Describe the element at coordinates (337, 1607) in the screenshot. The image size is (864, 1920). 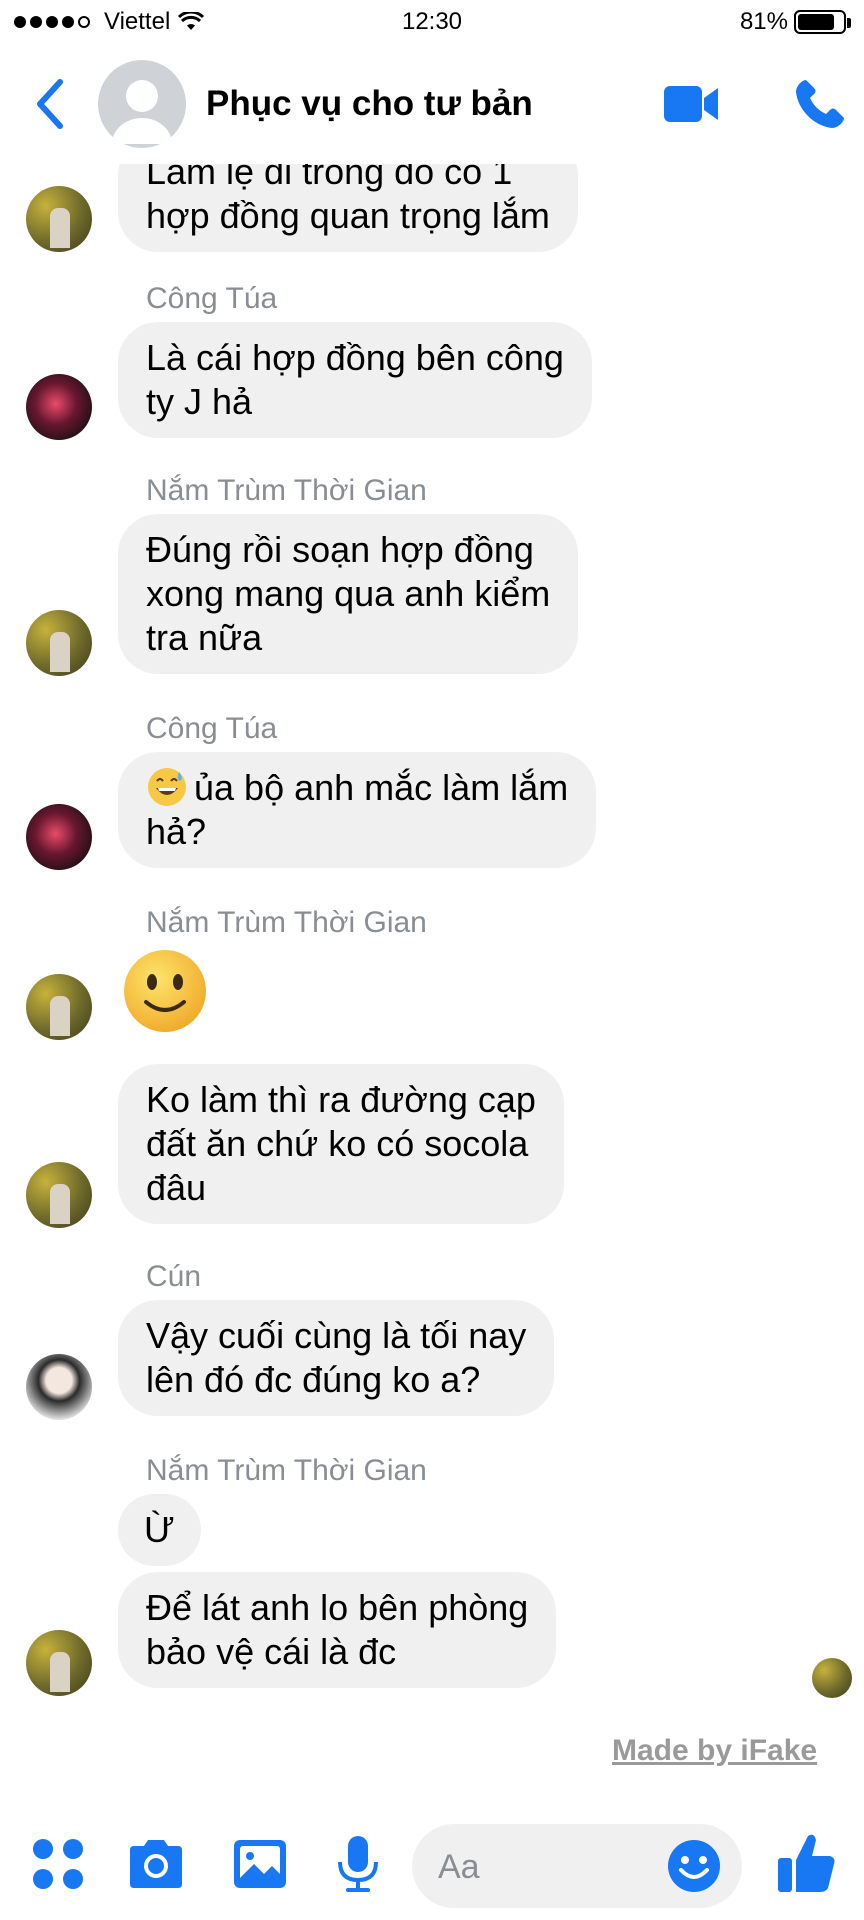
I see `message-line: Để lát anh lo bên phòng` at that location.